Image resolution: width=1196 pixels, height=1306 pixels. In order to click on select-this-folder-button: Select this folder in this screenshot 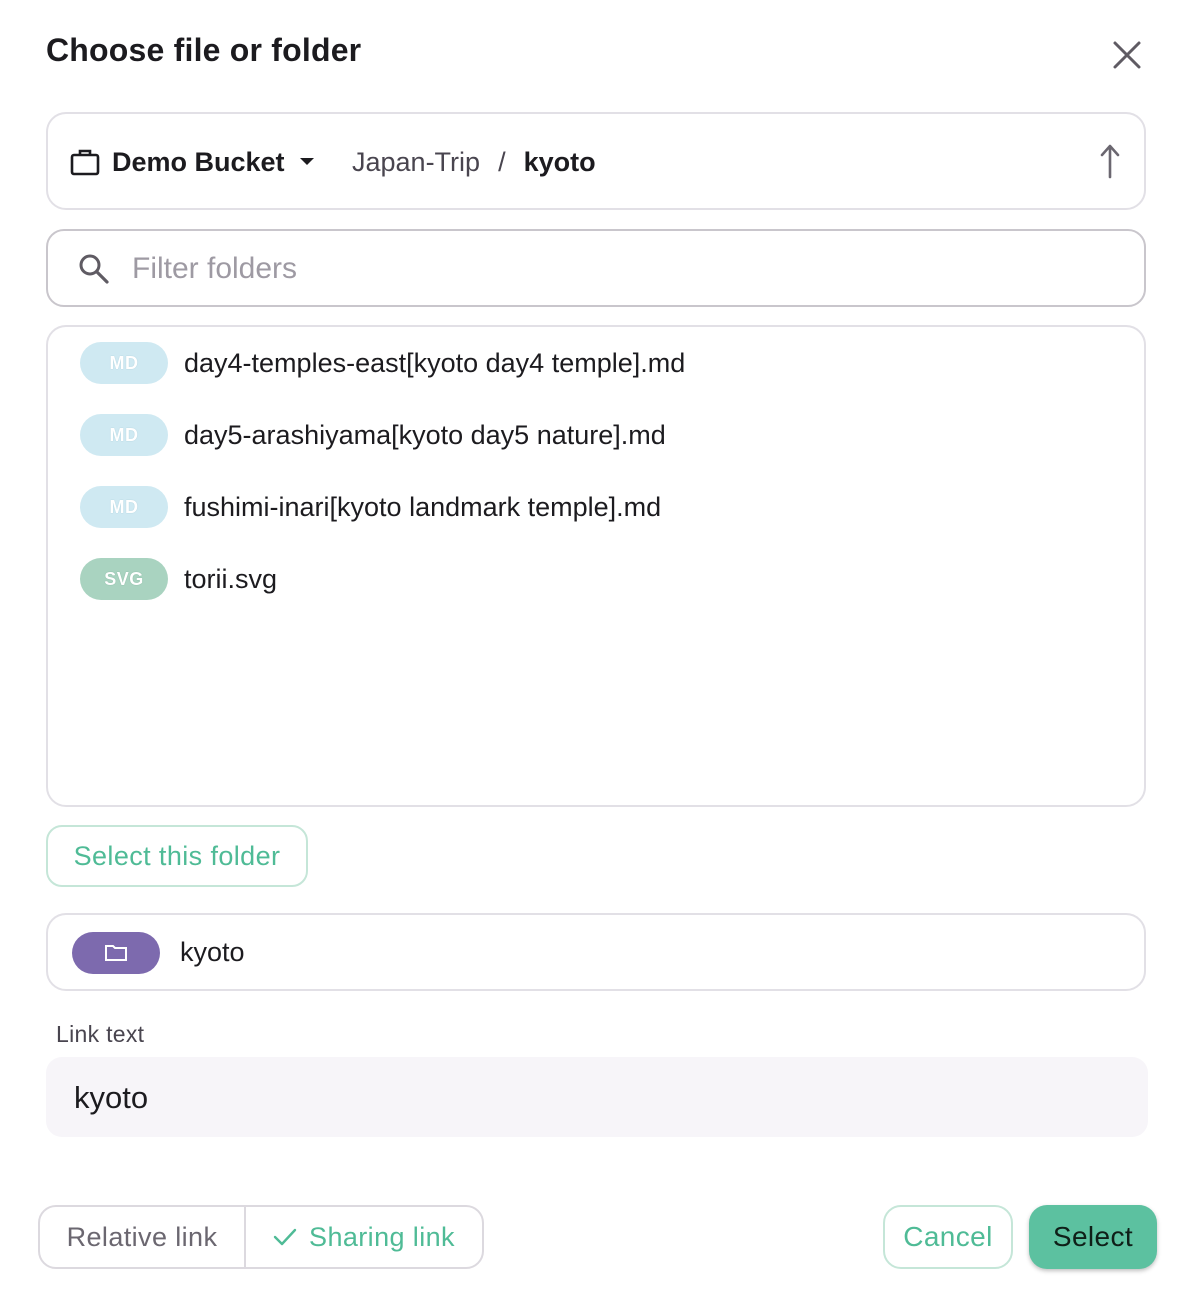, I will do `click(177, 856)`.